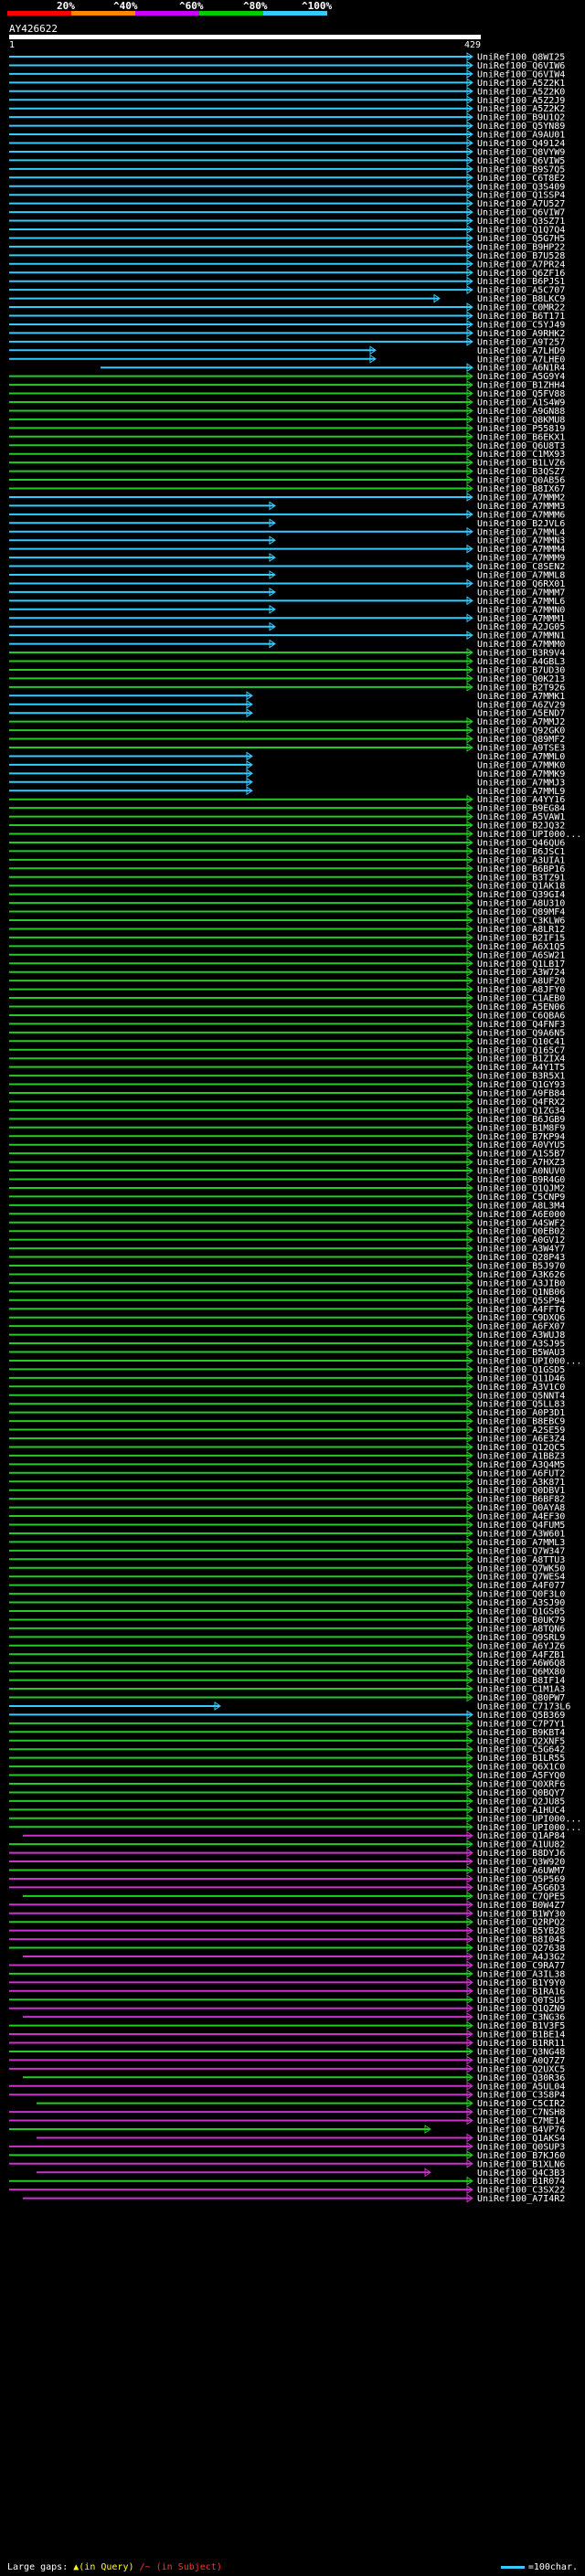 This screenshot has height=2576, width=585. What do you see at coordinates (512, 2567) in the screenshot?
I see `scale-bar` at bounding box center [512, 2567].